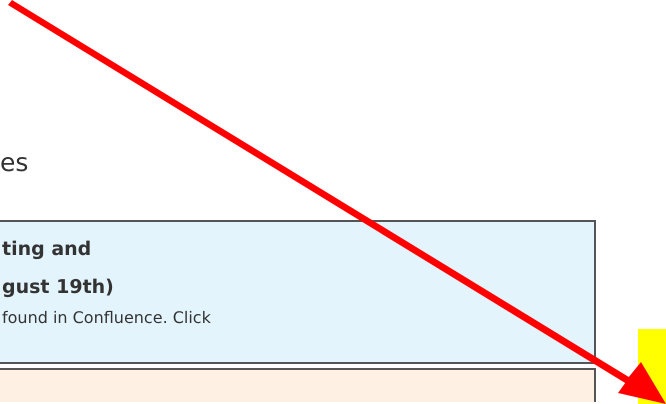  I want to click on panel-title: ting and, so click(47, 249).